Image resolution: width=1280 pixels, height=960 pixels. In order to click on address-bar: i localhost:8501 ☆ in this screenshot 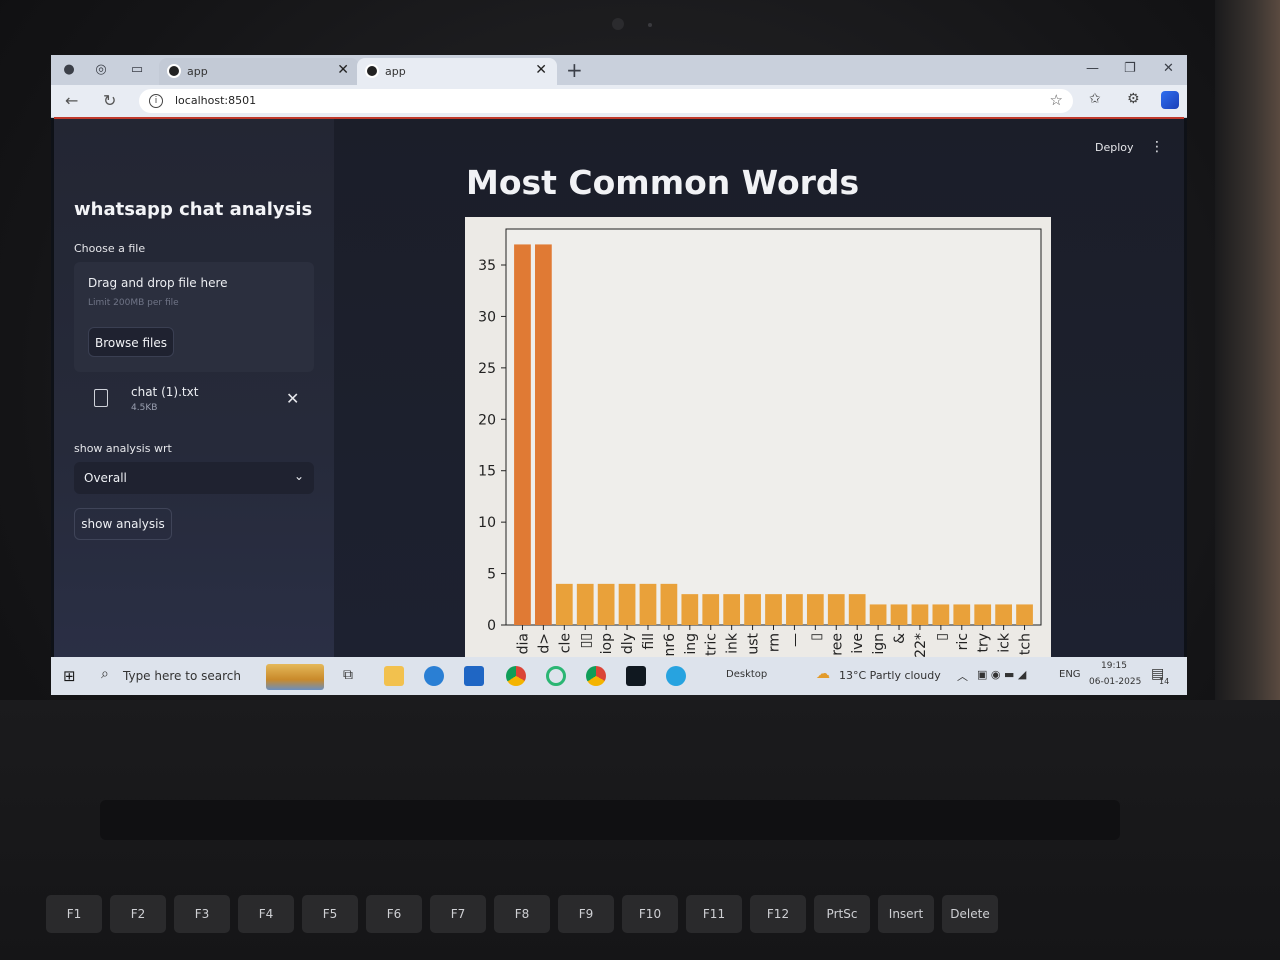, I will do `click(606, 101)`.